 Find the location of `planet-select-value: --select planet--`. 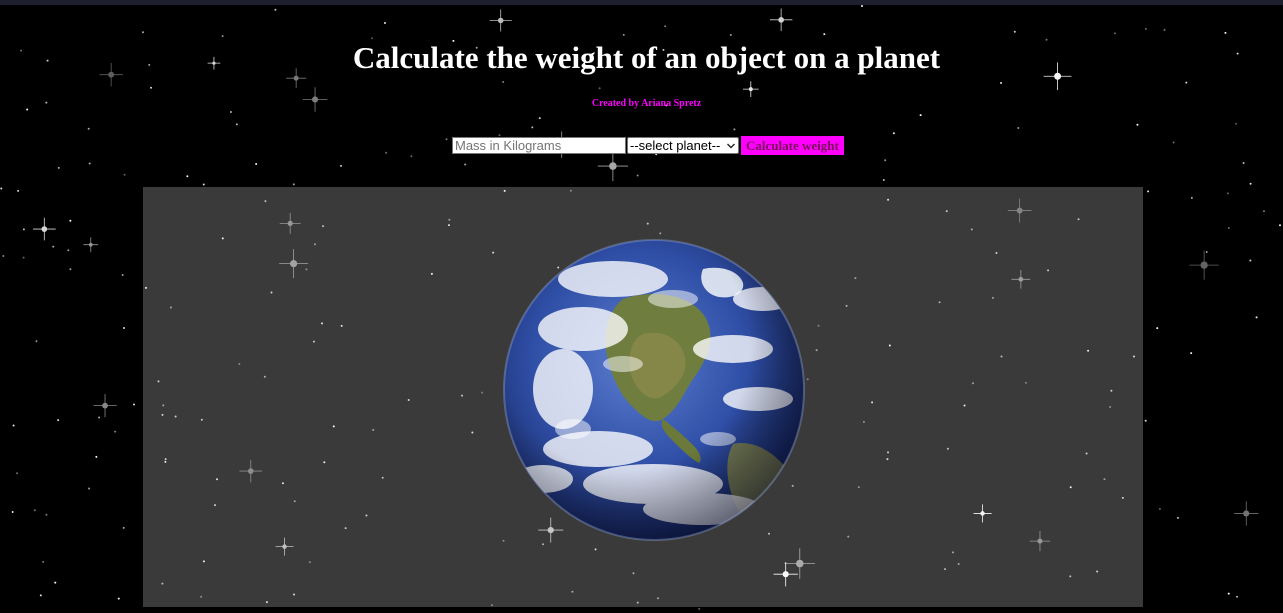

planet-select-value: --select planet-- is located at coordinates (675, 145).